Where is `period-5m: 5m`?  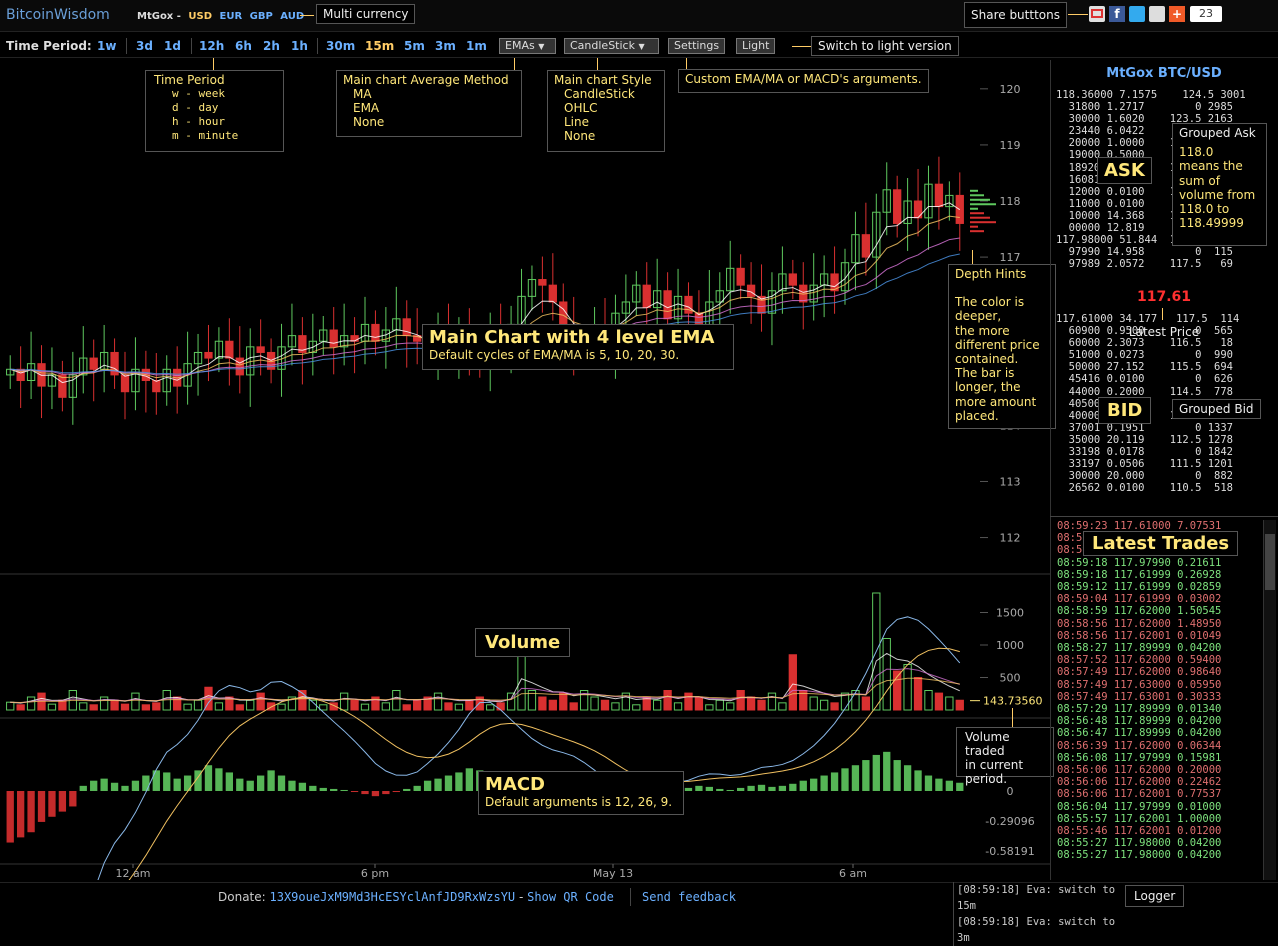 period-5m: 5m is located at coordinates (414, 46).